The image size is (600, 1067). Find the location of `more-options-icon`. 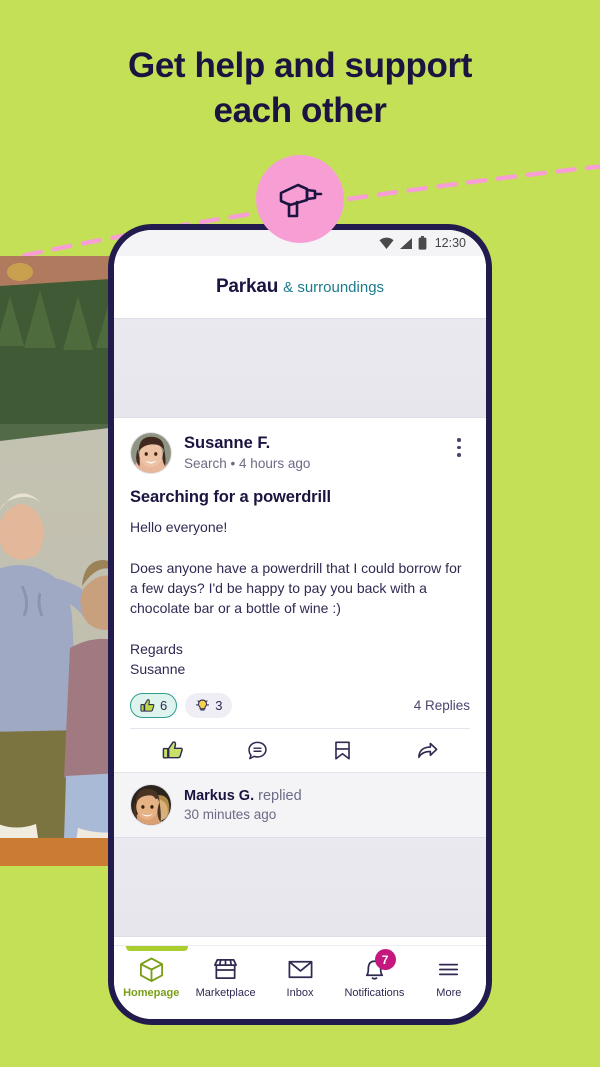

more-options-icon is located at coordinates (459, 444).